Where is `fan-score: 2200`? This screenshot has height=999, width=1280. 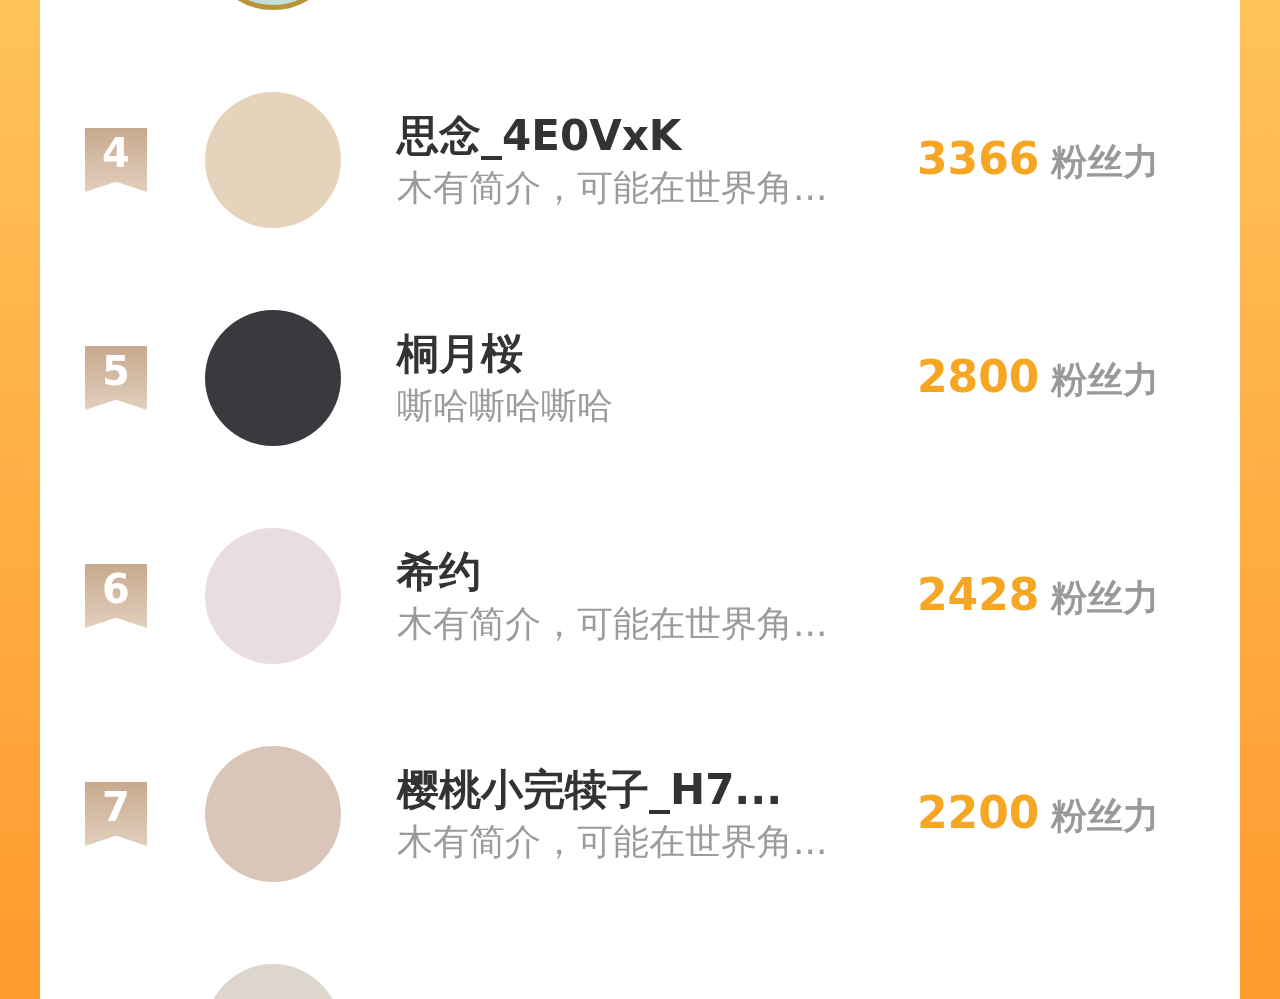
fan-score: 2200 is located at coordinates (978, 812).